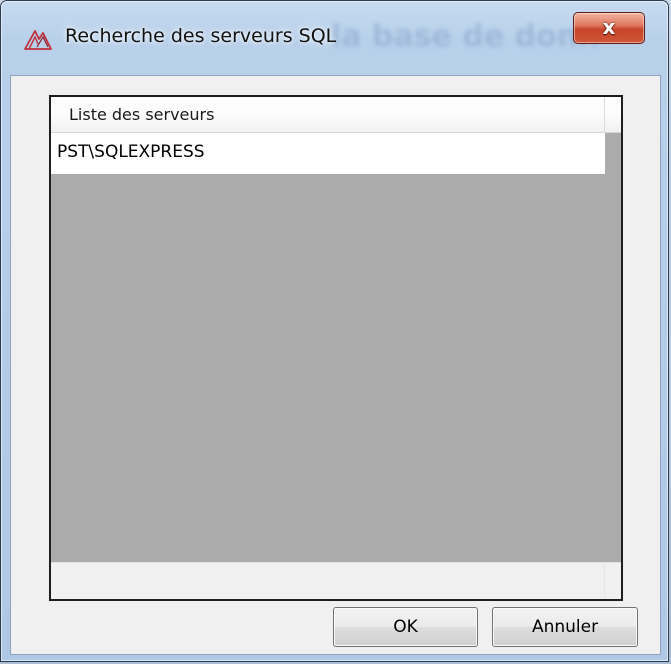 The height and width of the screenshot is (664, 671). I want to click on horizontal-scrollbar, so click(336, 580).